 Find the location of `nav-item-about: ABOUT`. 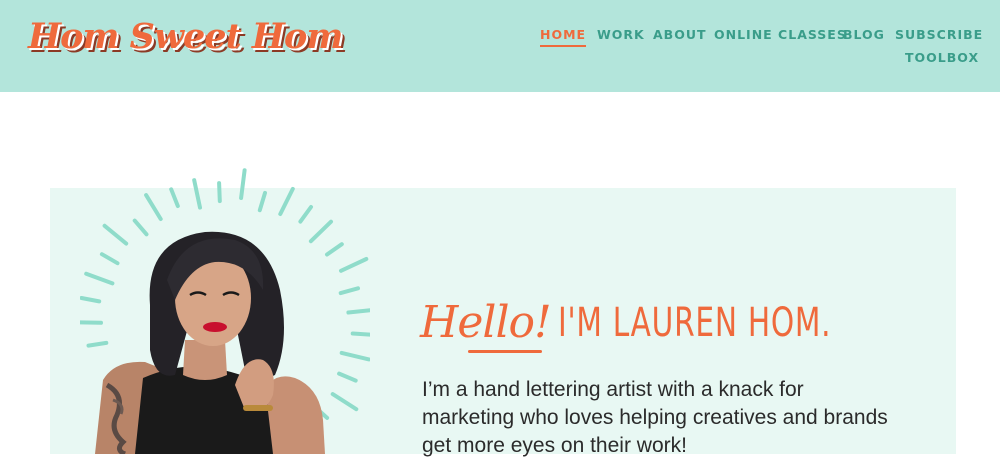

nav-item-about: ABOUT is located at coordinates (680, 35).